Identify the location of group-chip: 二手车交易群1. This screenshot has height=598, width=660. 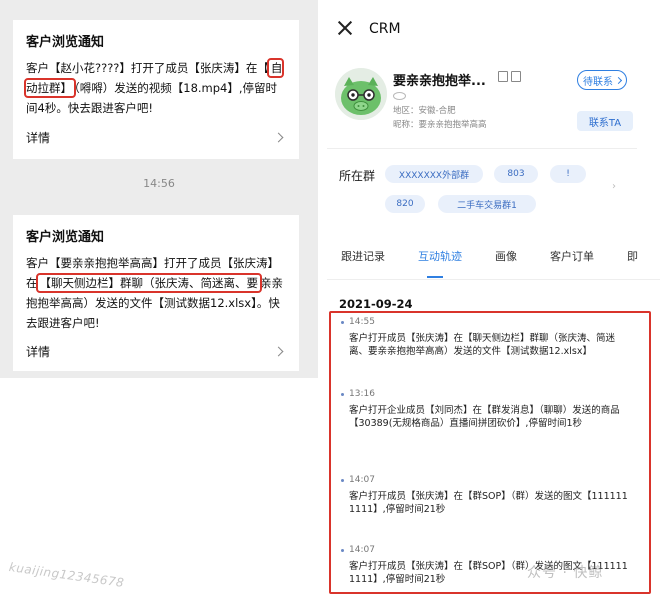
(487, 204).